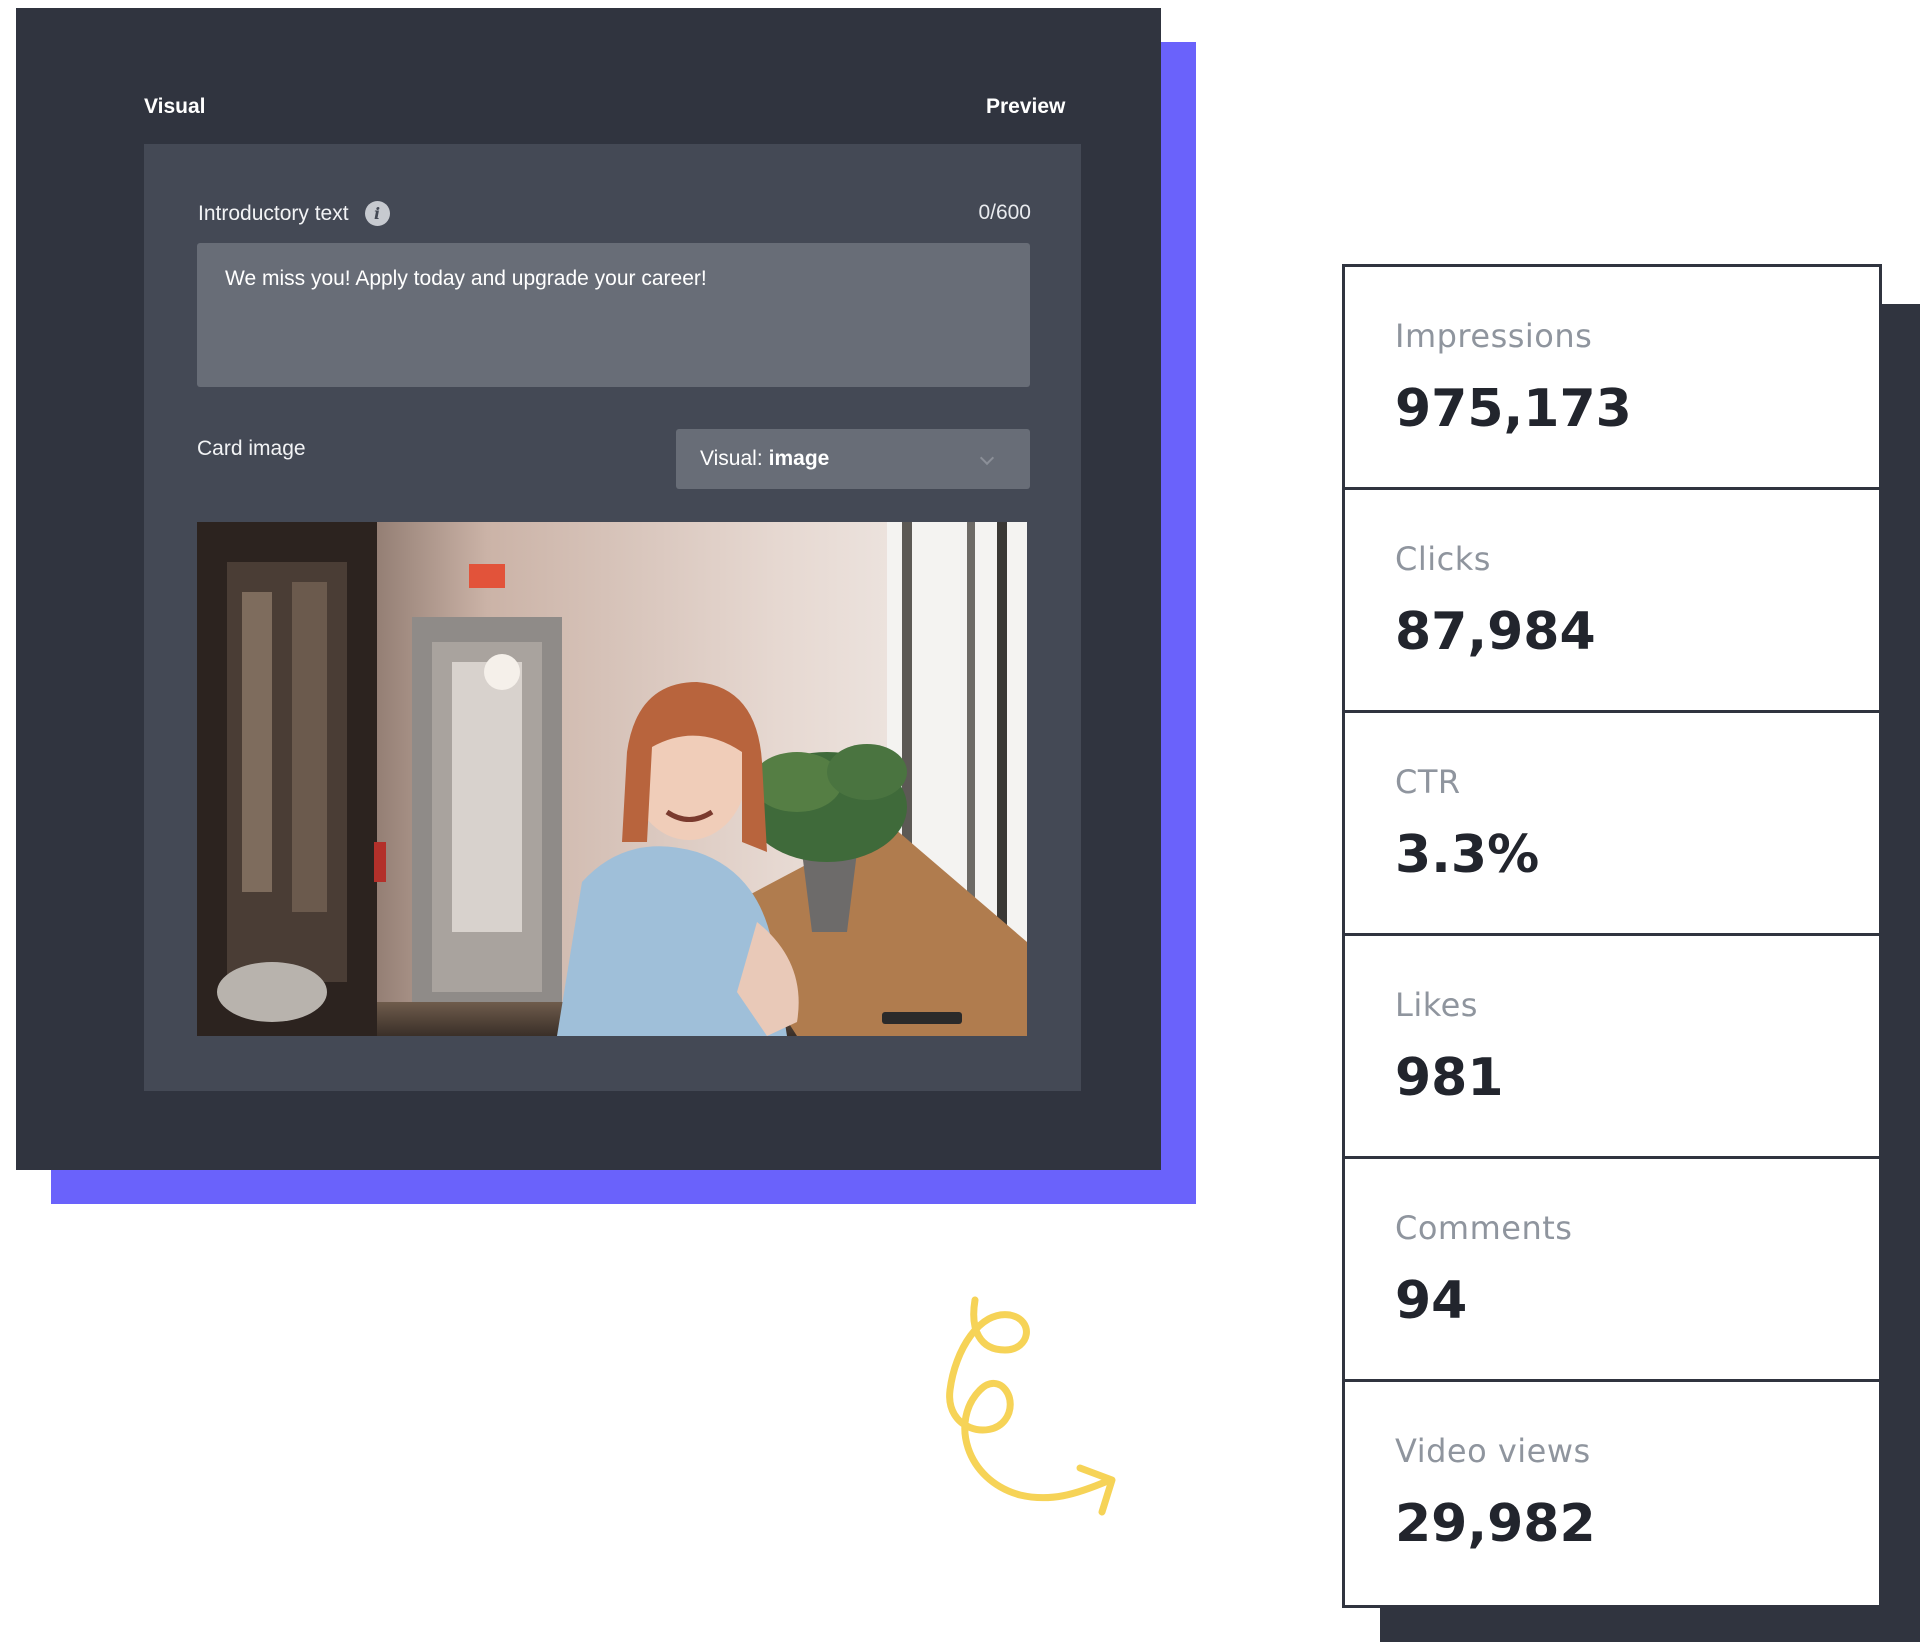 This screenshot has width=1920, height=1642. What do you see at coordinates (174, 107) in the screenshot?
I see `tab-visual: Visual` at bounding box center [174, 107].